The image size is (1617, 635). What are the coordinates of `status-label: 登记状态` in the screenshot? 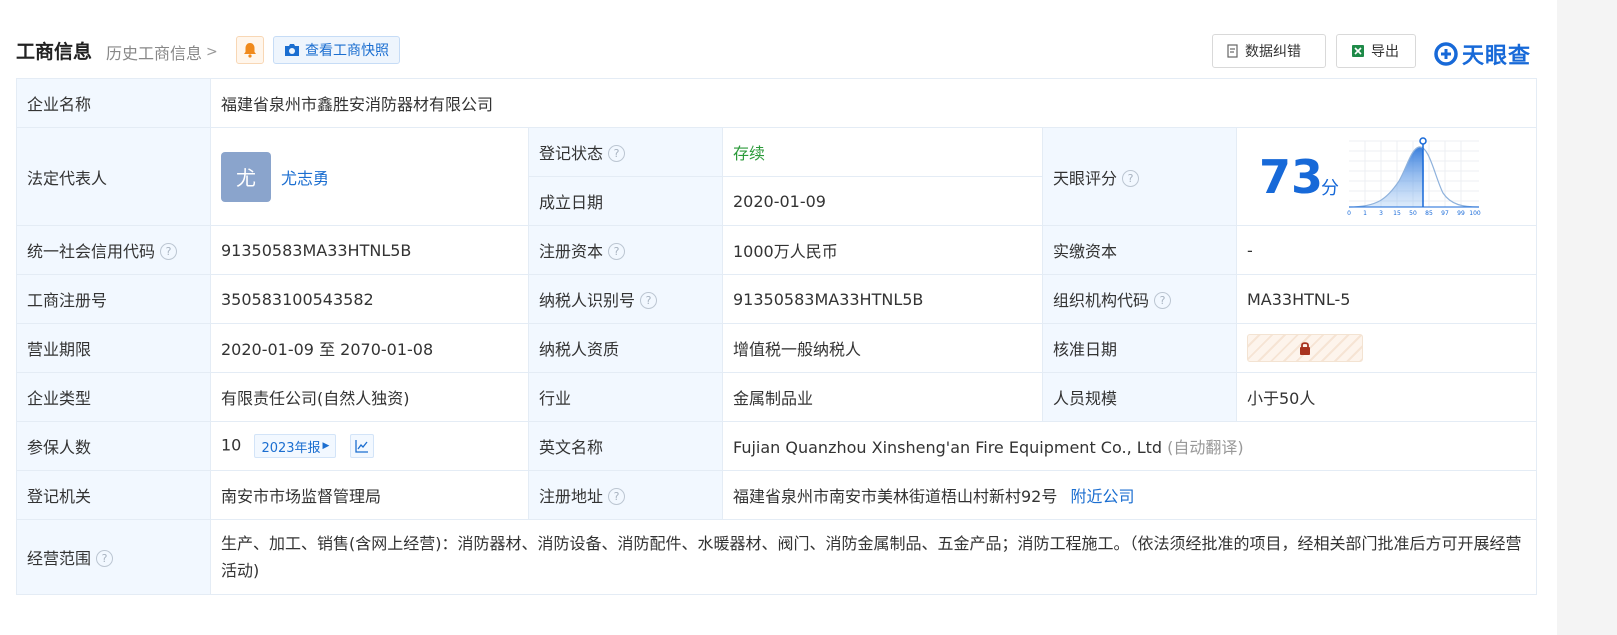 It's located at (571, 153).